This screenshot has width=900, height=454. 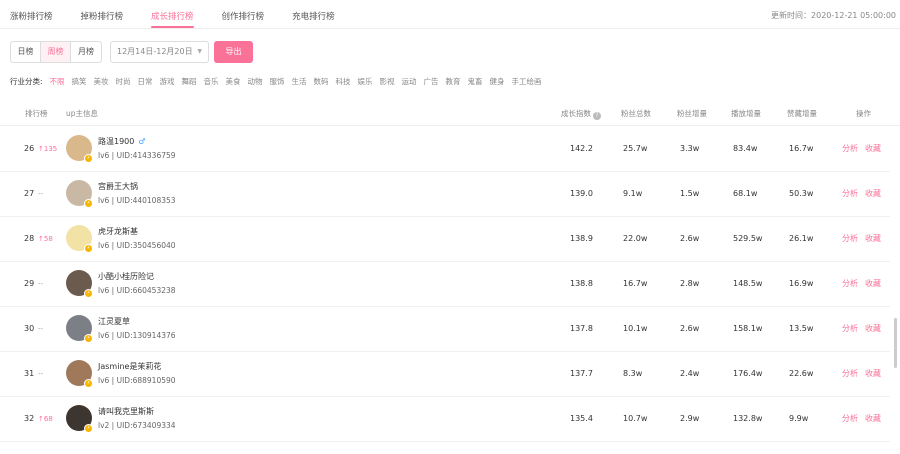 What do you see at coordinates (299, 81) in the screenshot?
I see `industry-category: 生活` at bounding box center [299, 81].